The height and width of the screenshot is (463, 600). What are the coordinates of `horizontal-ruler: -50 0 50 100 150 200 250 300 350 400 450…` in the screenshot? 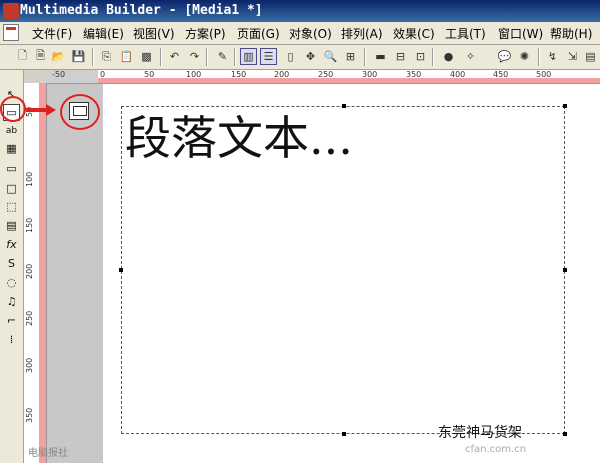 It's located at (323, 77).